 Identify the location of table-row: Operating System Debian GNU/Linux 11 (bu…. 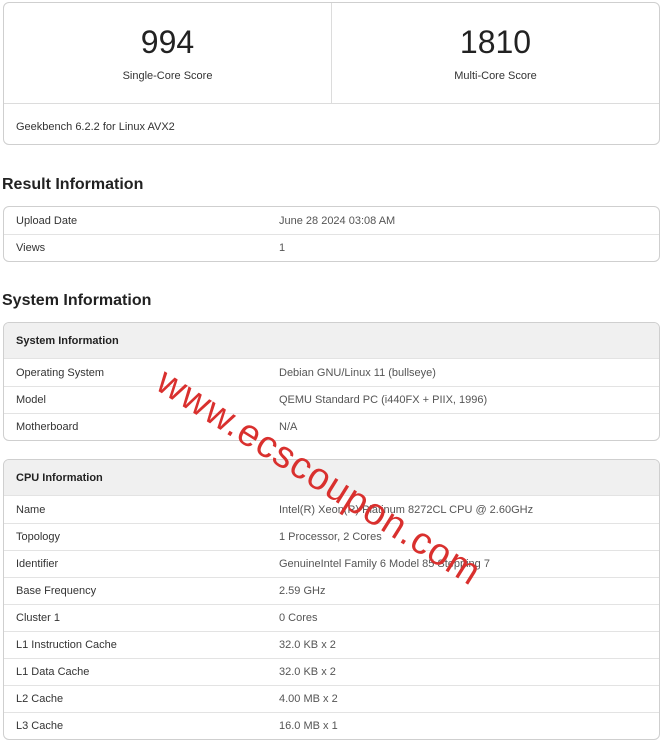
(331, 372).